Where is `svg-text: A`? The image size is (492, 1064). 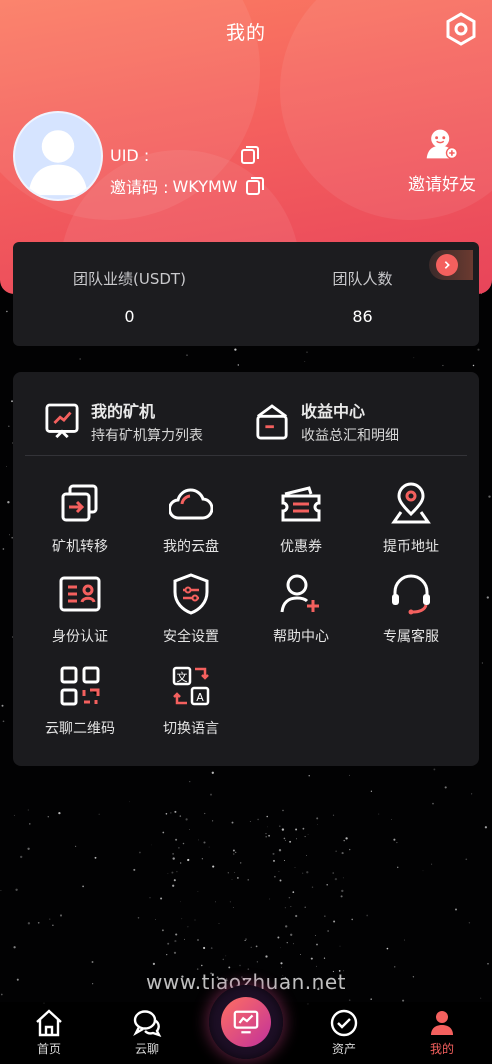 svg-text: A is located at coordinates (200, 697).